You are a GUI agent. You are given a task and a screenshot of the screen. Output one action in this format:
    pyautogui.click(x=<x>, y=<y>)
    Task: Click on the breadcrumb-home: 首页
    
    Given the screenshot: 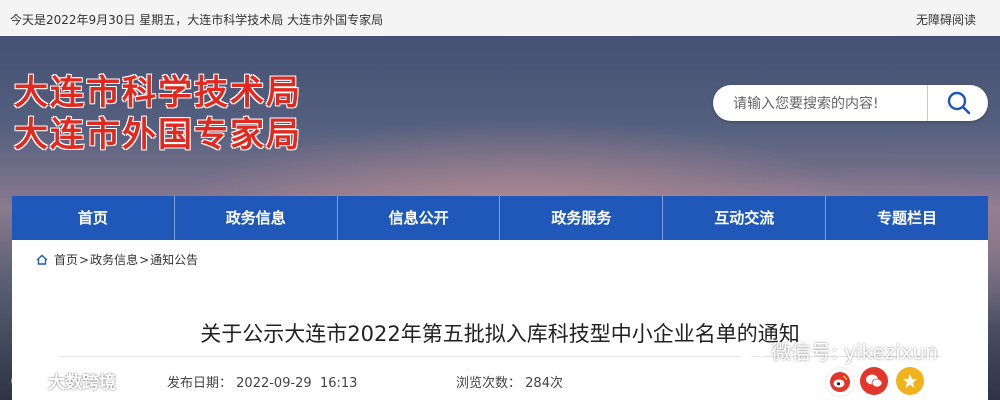 What is the action you would take?
    pyautogui.click(x=66, y=259)
    